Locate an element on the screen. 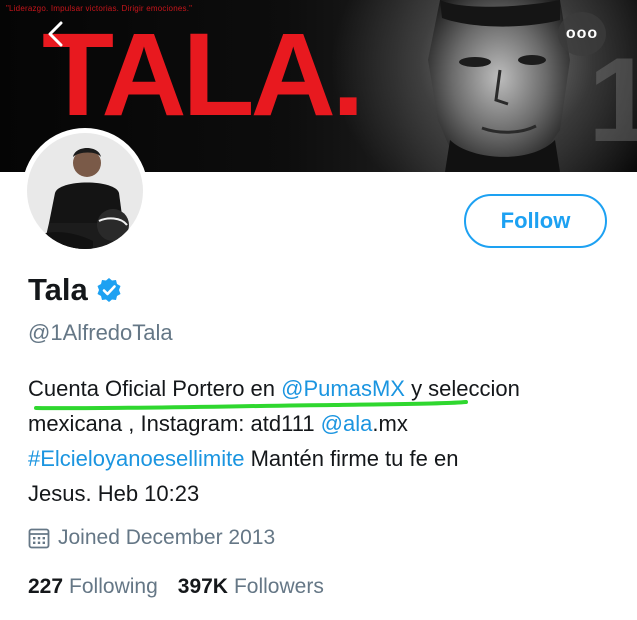 The width and height of the screenshot is (637, 620). back-button is located at coordinates (56, 34).